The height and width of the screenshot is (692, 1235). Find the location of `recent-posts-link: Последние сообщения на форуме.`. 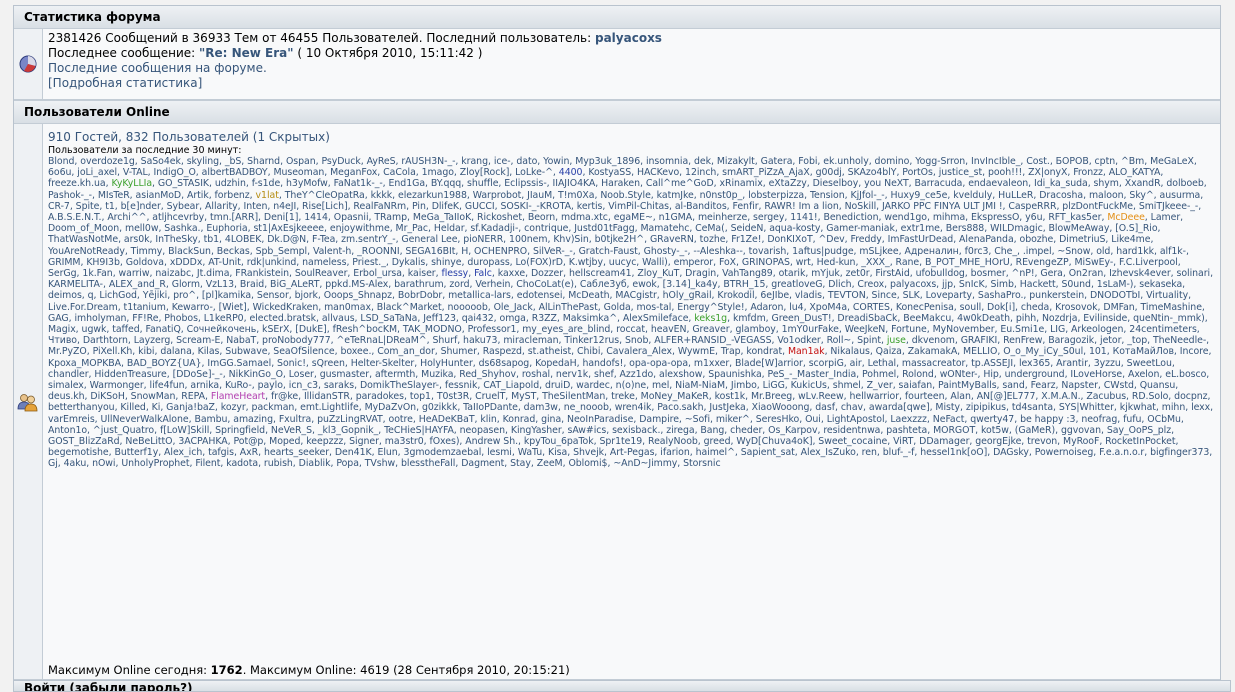

recent-posts-link: Последние сообщения на форуме. is located at coordinates (157, 68).